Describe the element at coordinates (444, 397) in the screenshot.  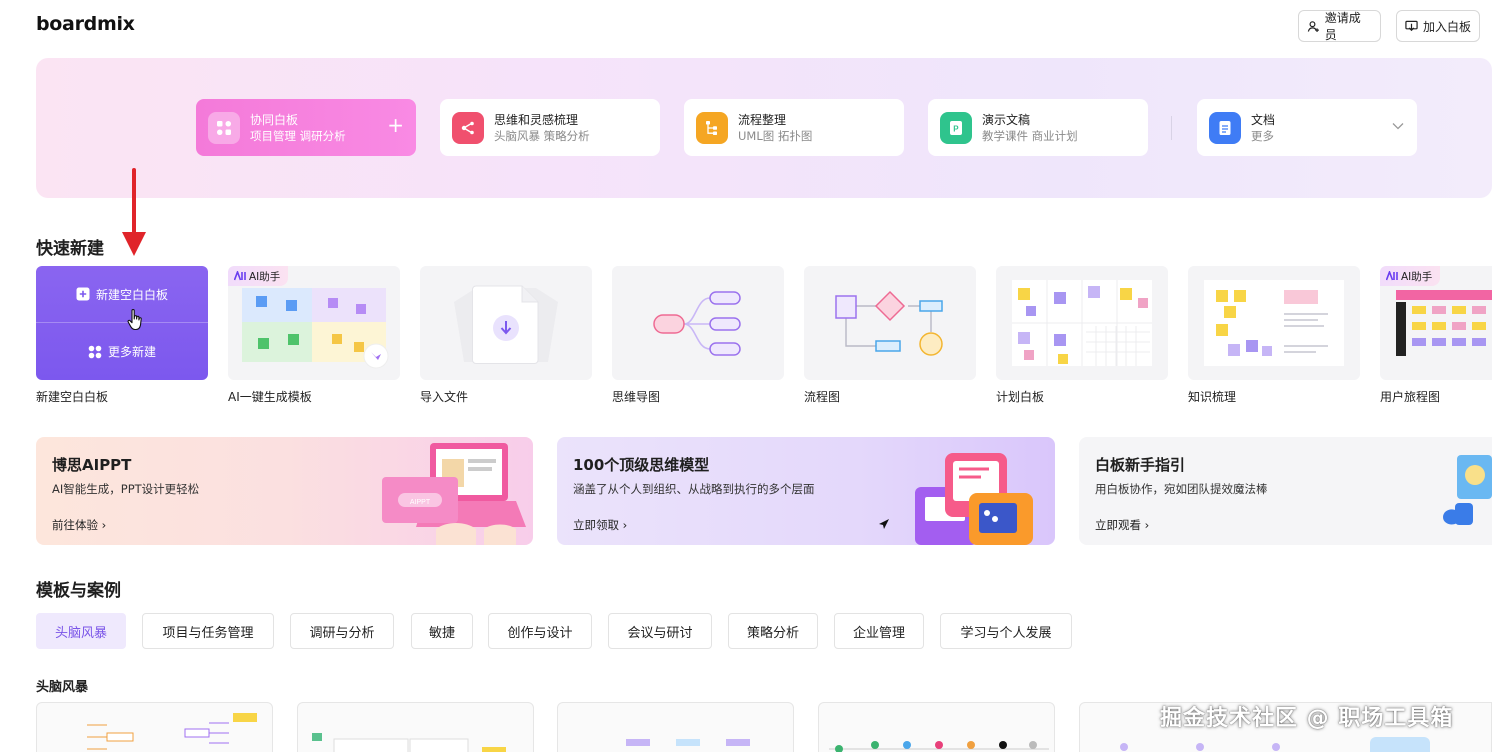
I see `quick-create-label: 导入文件` at that location.